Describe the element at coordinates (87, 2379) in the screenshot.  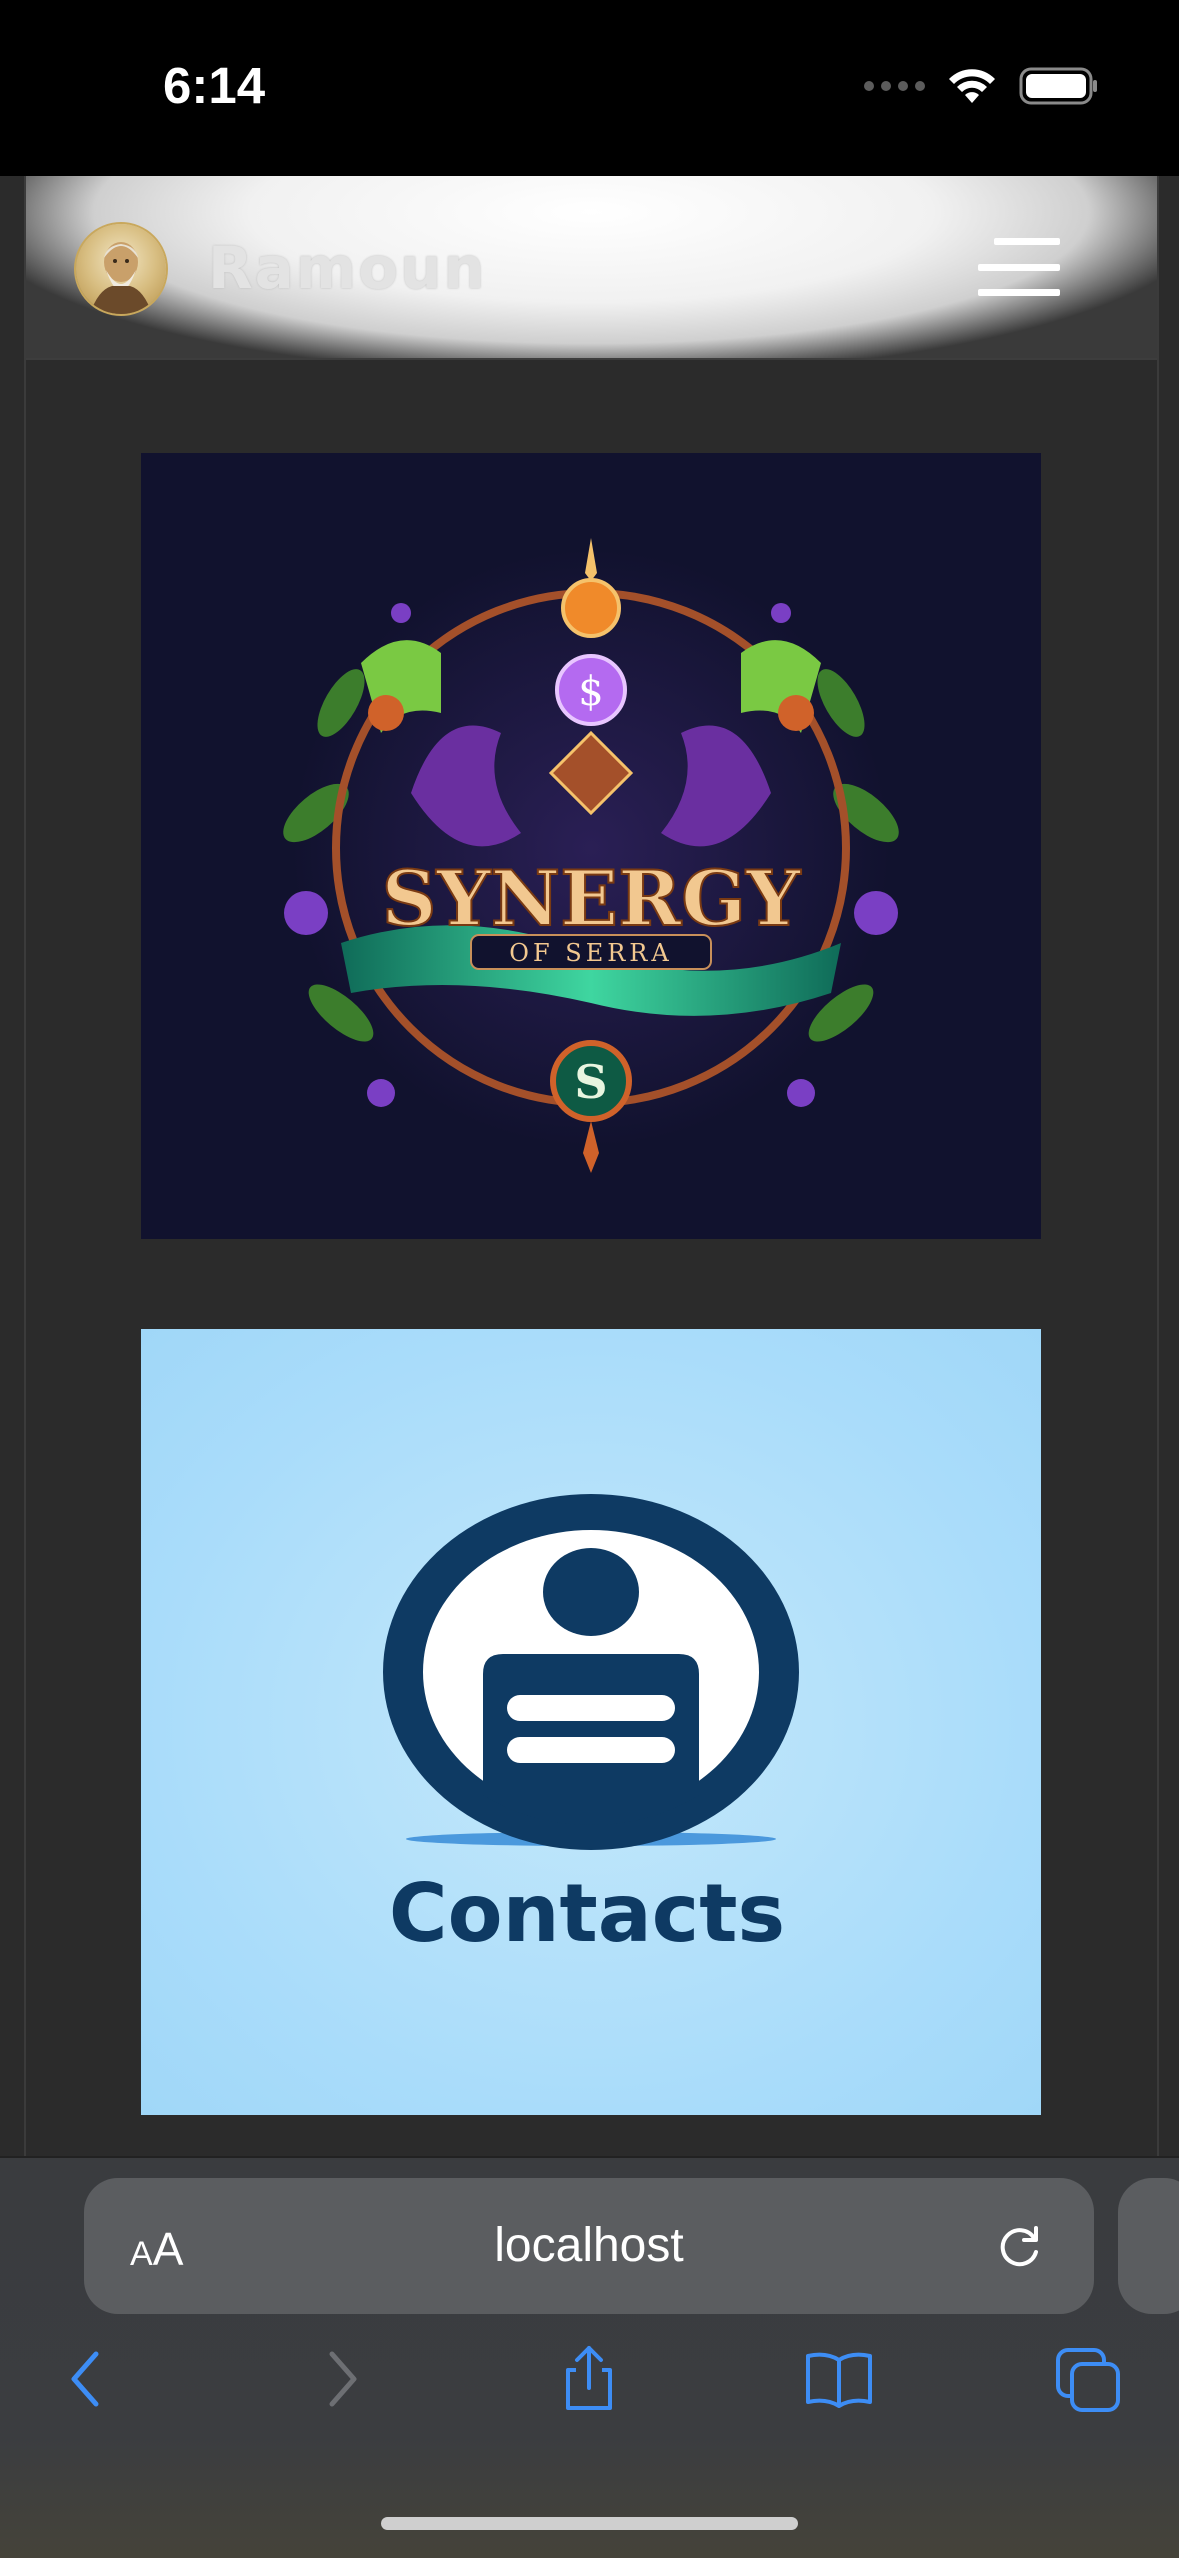
I see `back-icon` at that location.